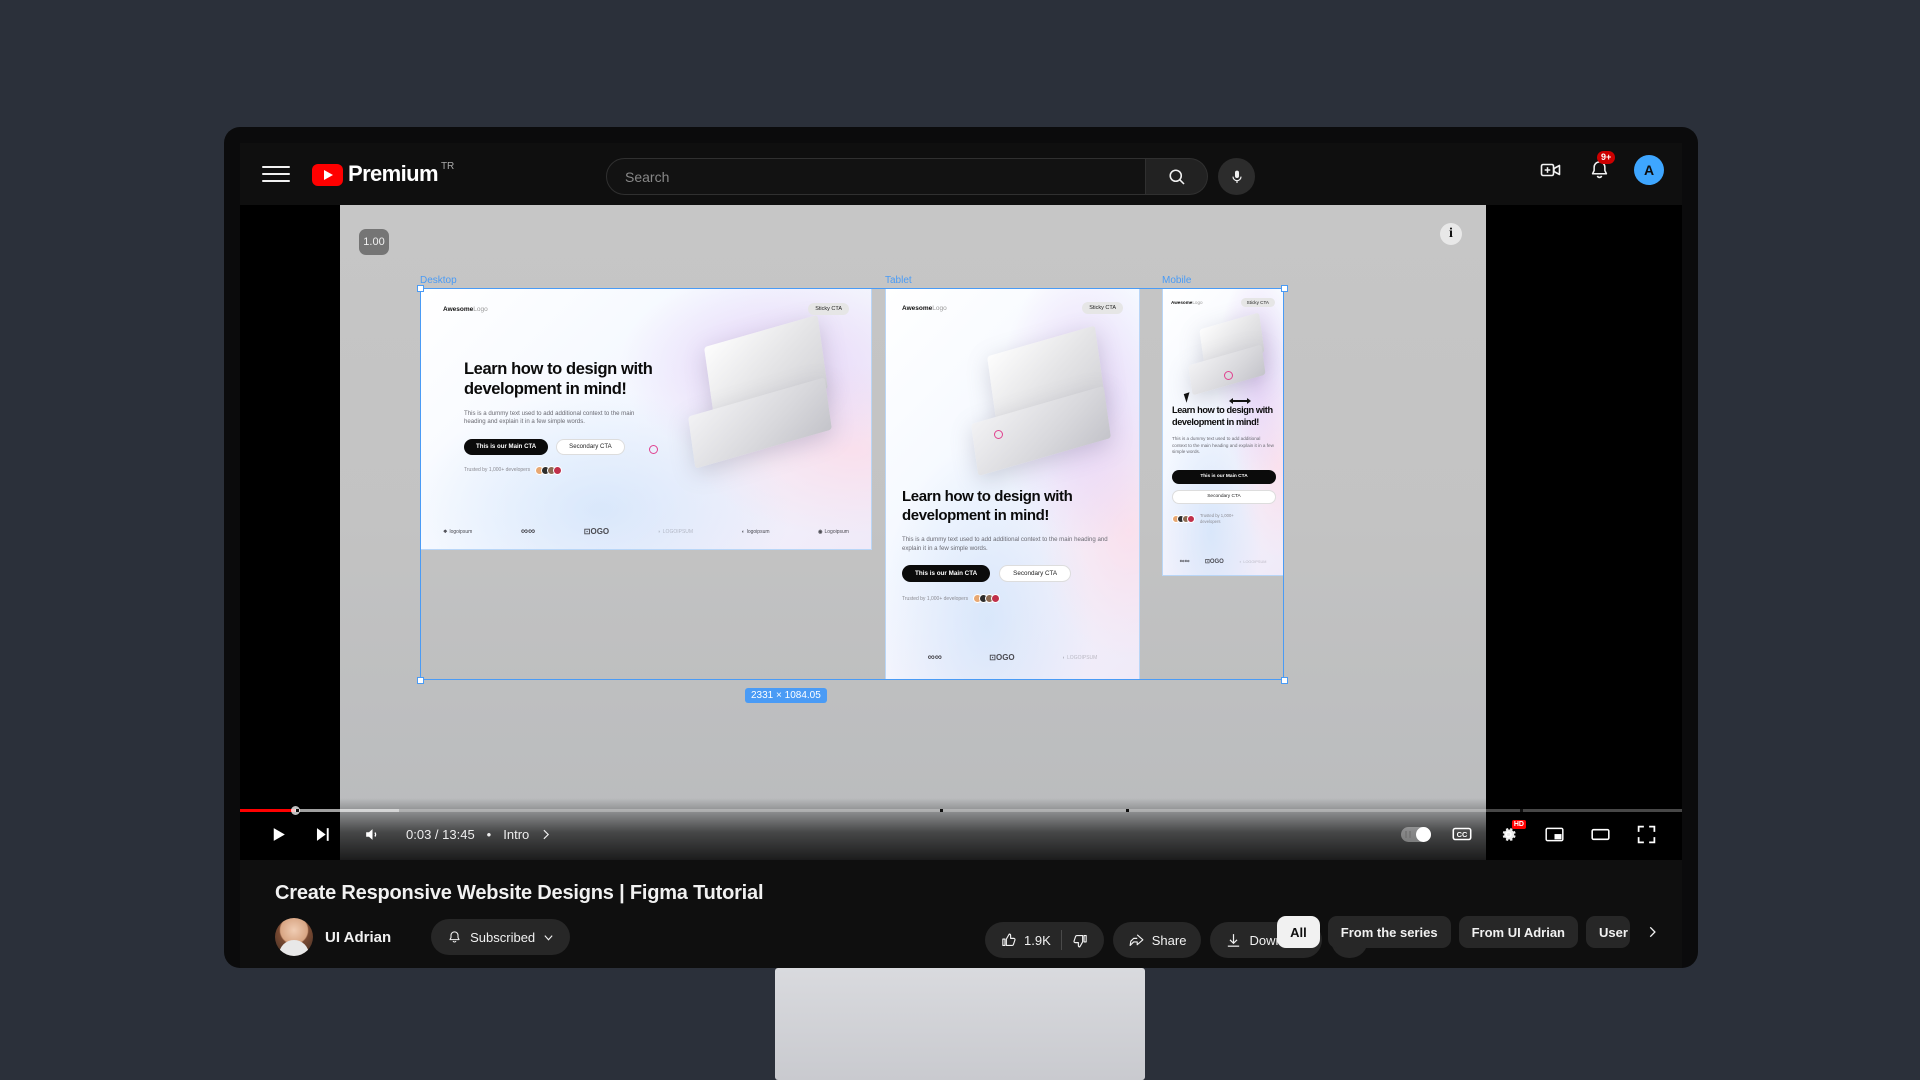  Describe the element at coordinates (358, 937) in the screenshot. I see `channel-name: UI Adrian` at that location.